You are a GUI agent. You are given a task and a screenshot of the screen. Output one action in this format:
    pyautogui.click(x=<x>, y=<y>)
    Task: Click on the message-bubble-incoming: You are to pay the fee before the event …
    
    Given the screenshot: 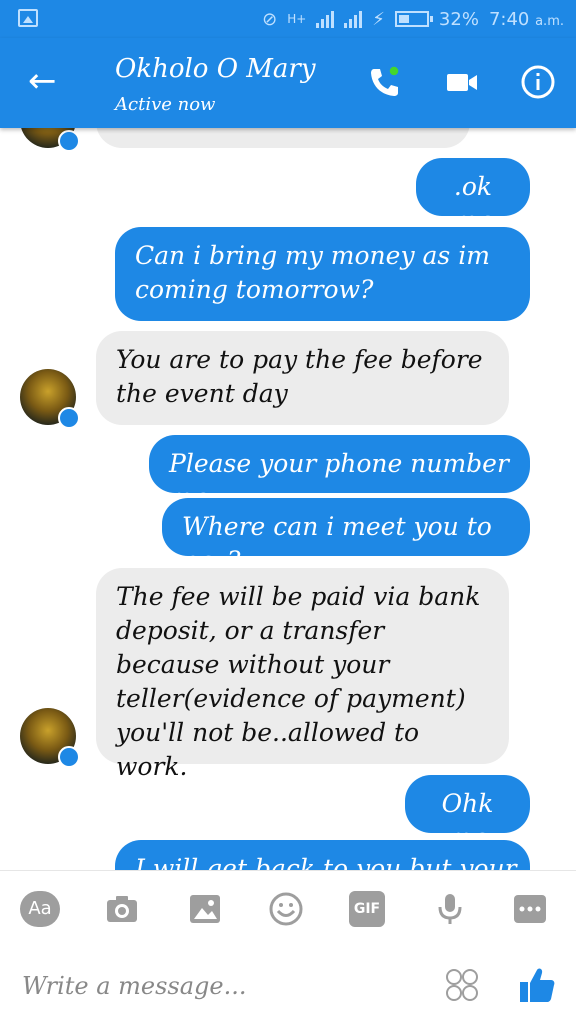 What is the action you would take?
    pyautogui.click(x=302, y=378)
    